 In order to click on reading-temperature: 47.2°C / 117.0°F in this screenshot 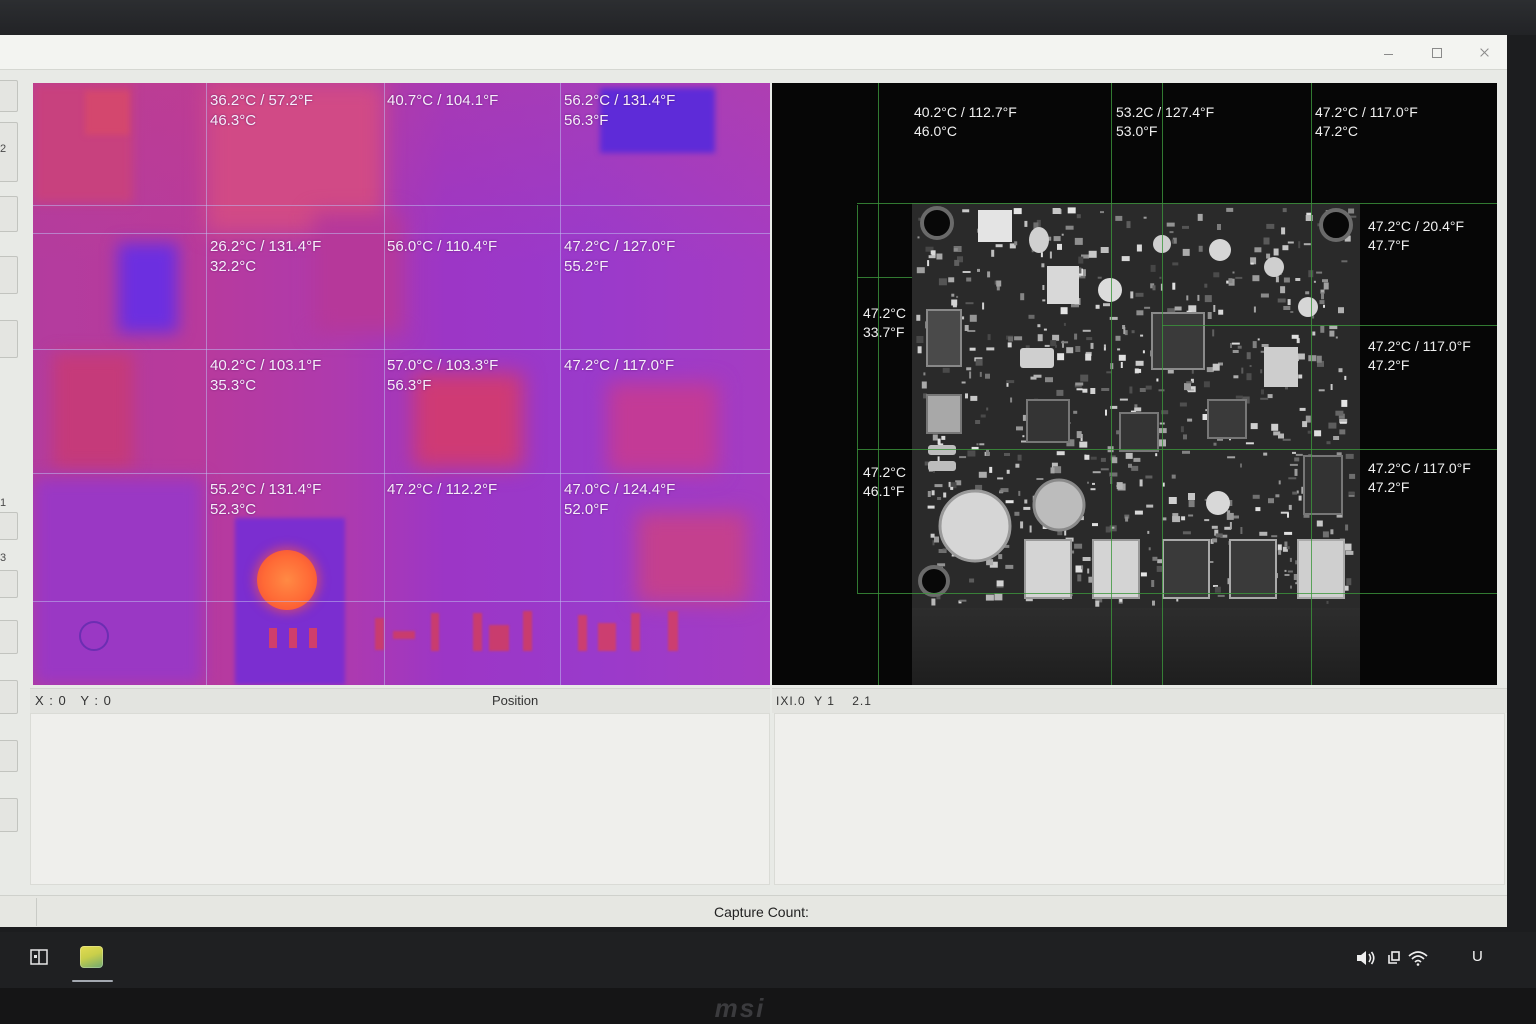, I will do `click(1419, 468)`.